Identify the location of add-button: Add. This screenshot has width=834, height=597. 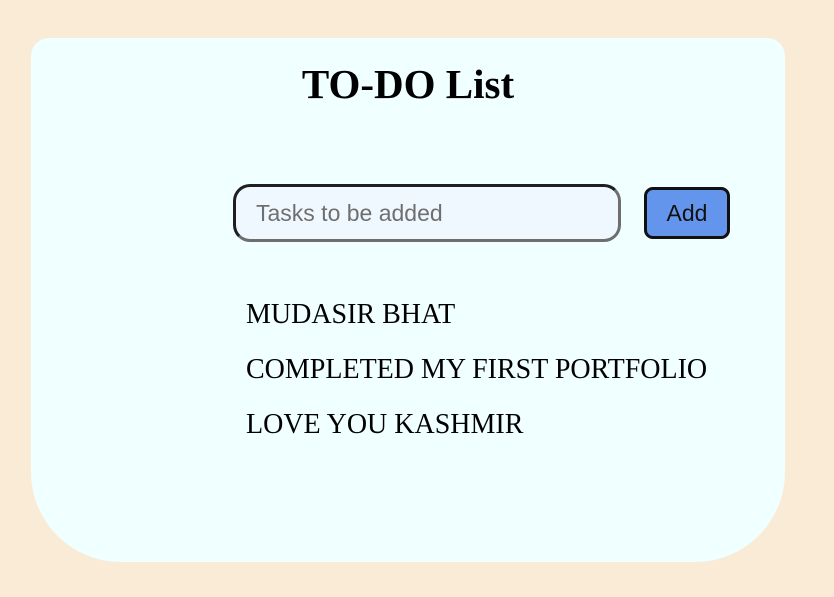
(687, 213).